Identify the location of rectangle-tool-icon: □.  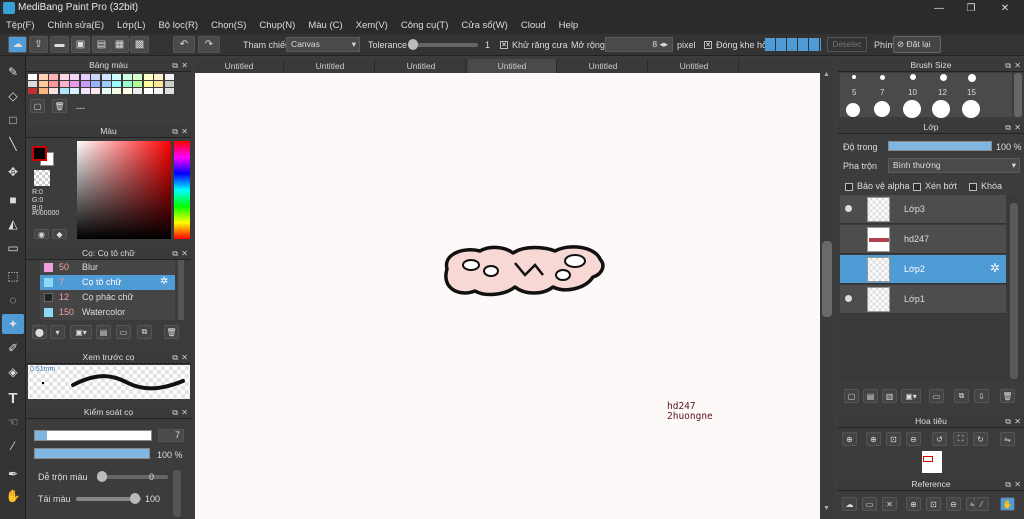
(13, 120).